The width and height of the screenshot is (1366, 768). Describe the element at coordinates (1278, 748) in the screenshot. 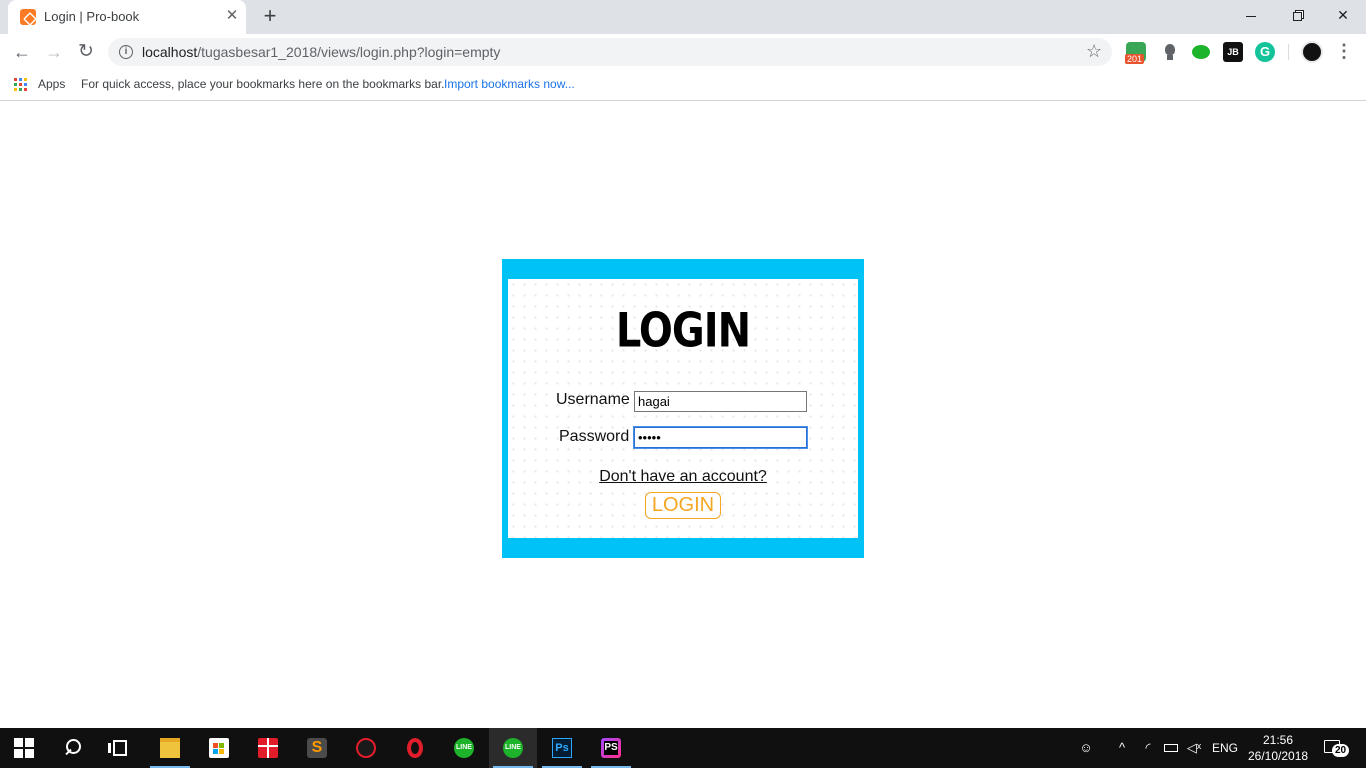

I see `clock: 21:56 26/10/2018` at that location.